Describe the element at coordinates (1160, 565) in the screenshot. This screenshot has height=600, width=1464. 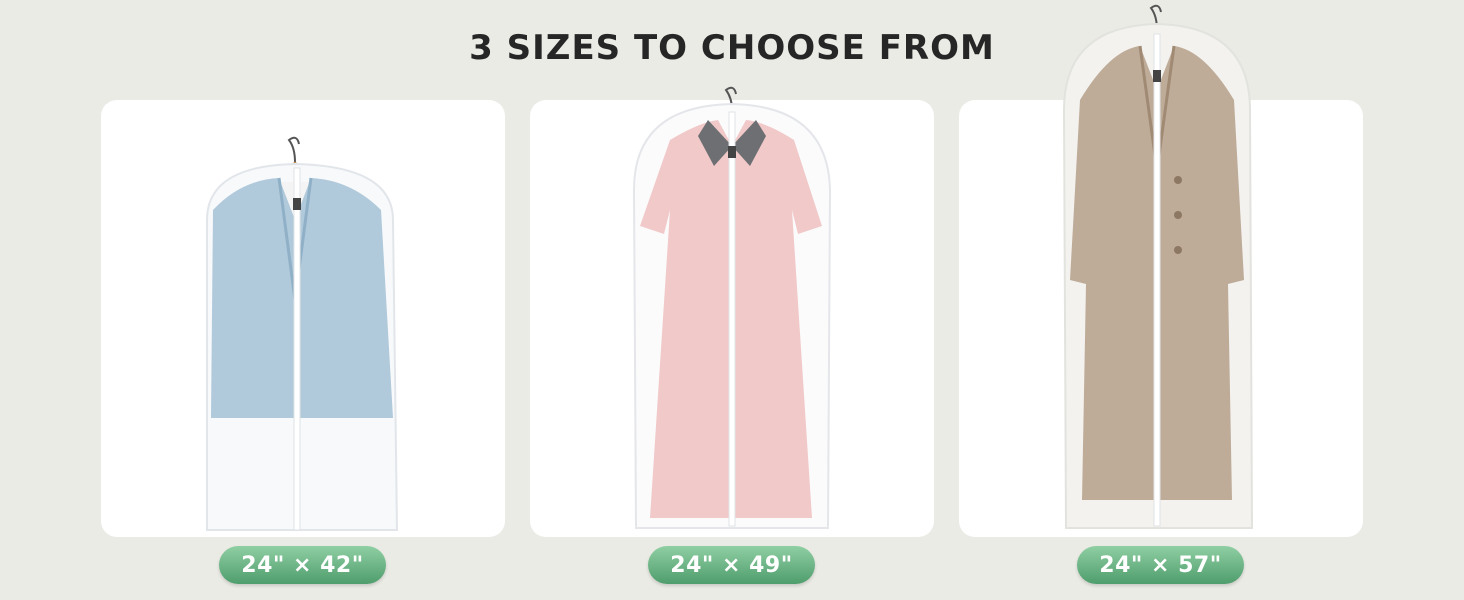
I see `size-label-large: 24" × 57"` at that location.